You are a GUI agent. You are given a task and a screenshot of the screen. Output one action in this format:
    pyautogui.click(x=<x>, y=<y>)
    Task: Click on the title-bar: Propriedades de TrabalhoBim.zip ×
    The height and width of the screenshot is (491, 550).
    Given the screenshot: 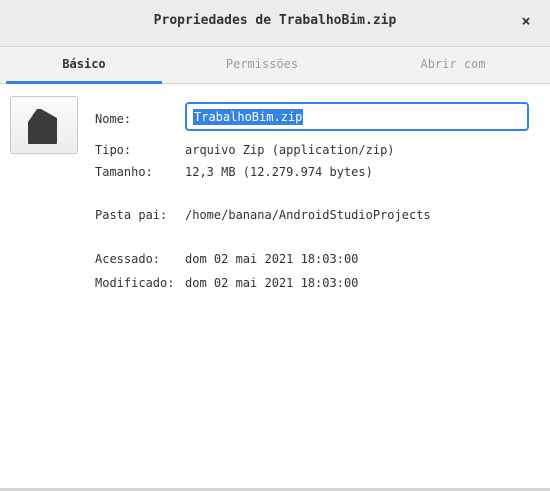 What is the action you would take?
    pyautogui.click(x=275, y=23)
    